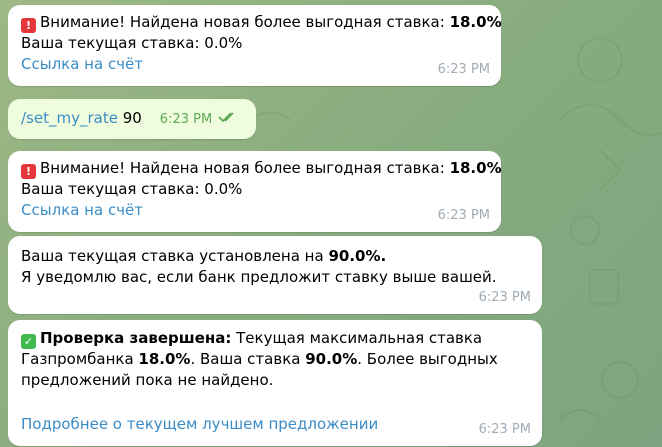  Describe the element at coordinates (199, 424) in the screenshot. I see `best-offer-link: Подробнее о текущем лучшем предложении` at that location.